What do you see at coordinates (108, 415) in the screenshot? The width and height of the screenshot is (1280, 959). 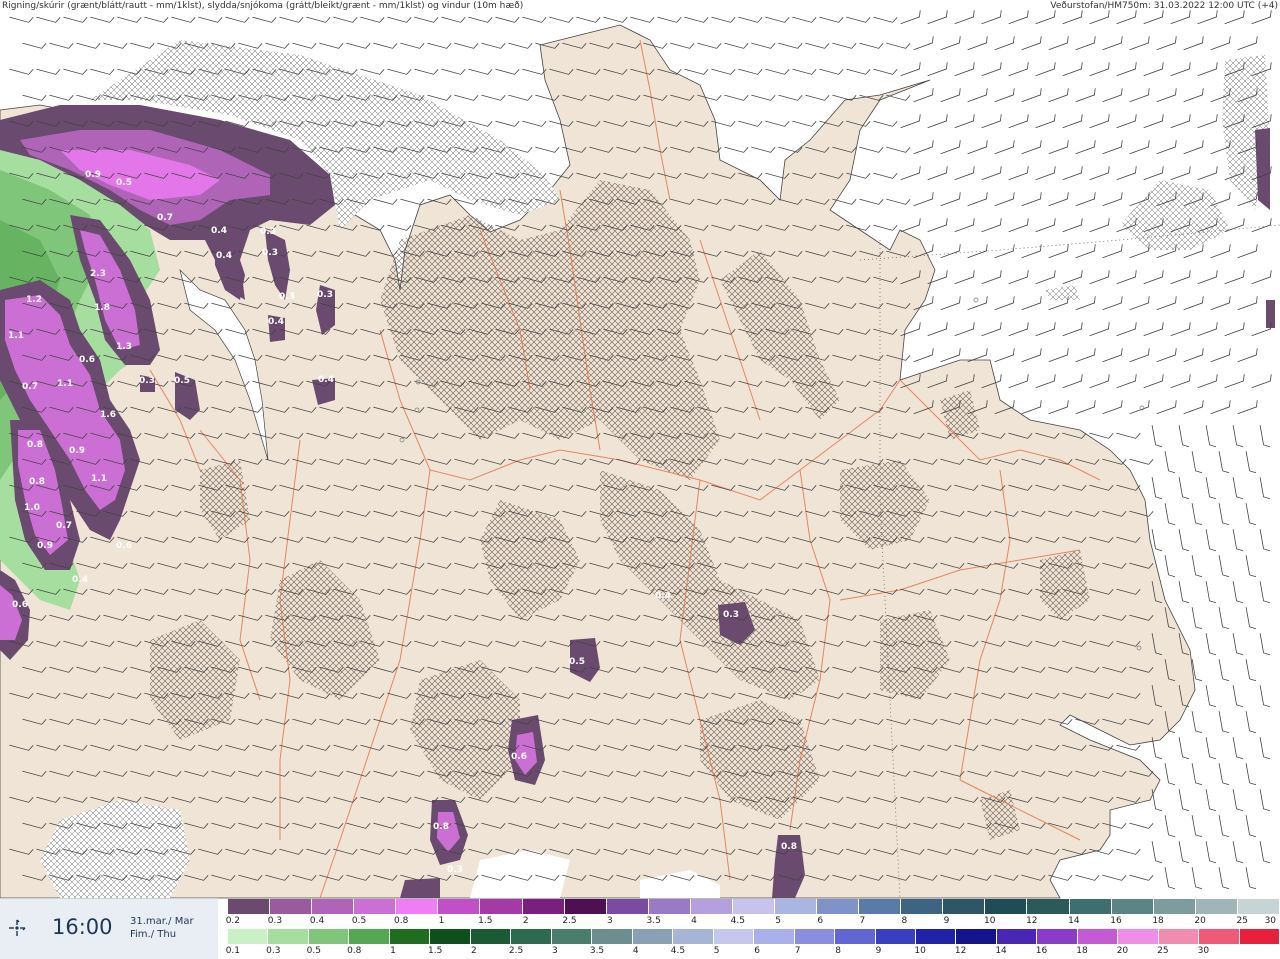 I see `precip-value: 1.6` at bounding box center [108, 415].